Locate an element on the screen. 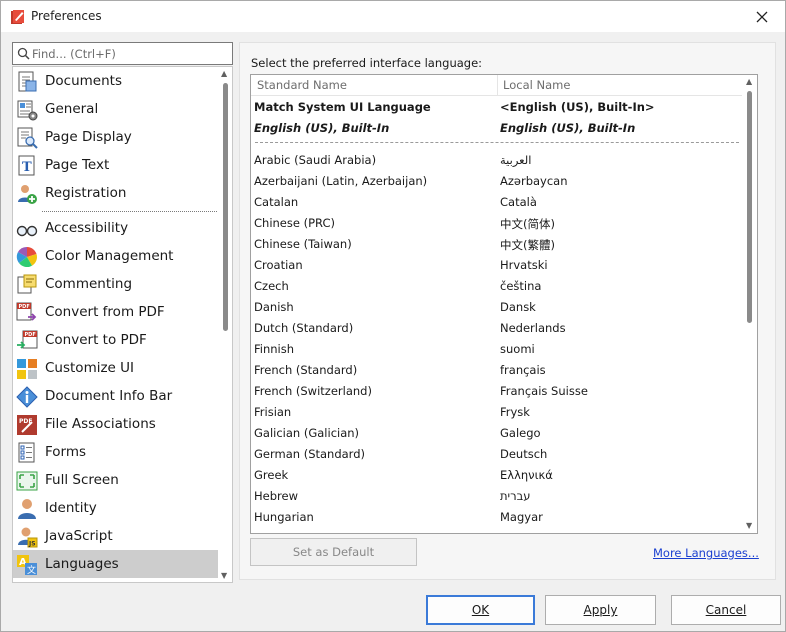  nav-item-page-text: T Page Text is located at coordinates (115, 165).